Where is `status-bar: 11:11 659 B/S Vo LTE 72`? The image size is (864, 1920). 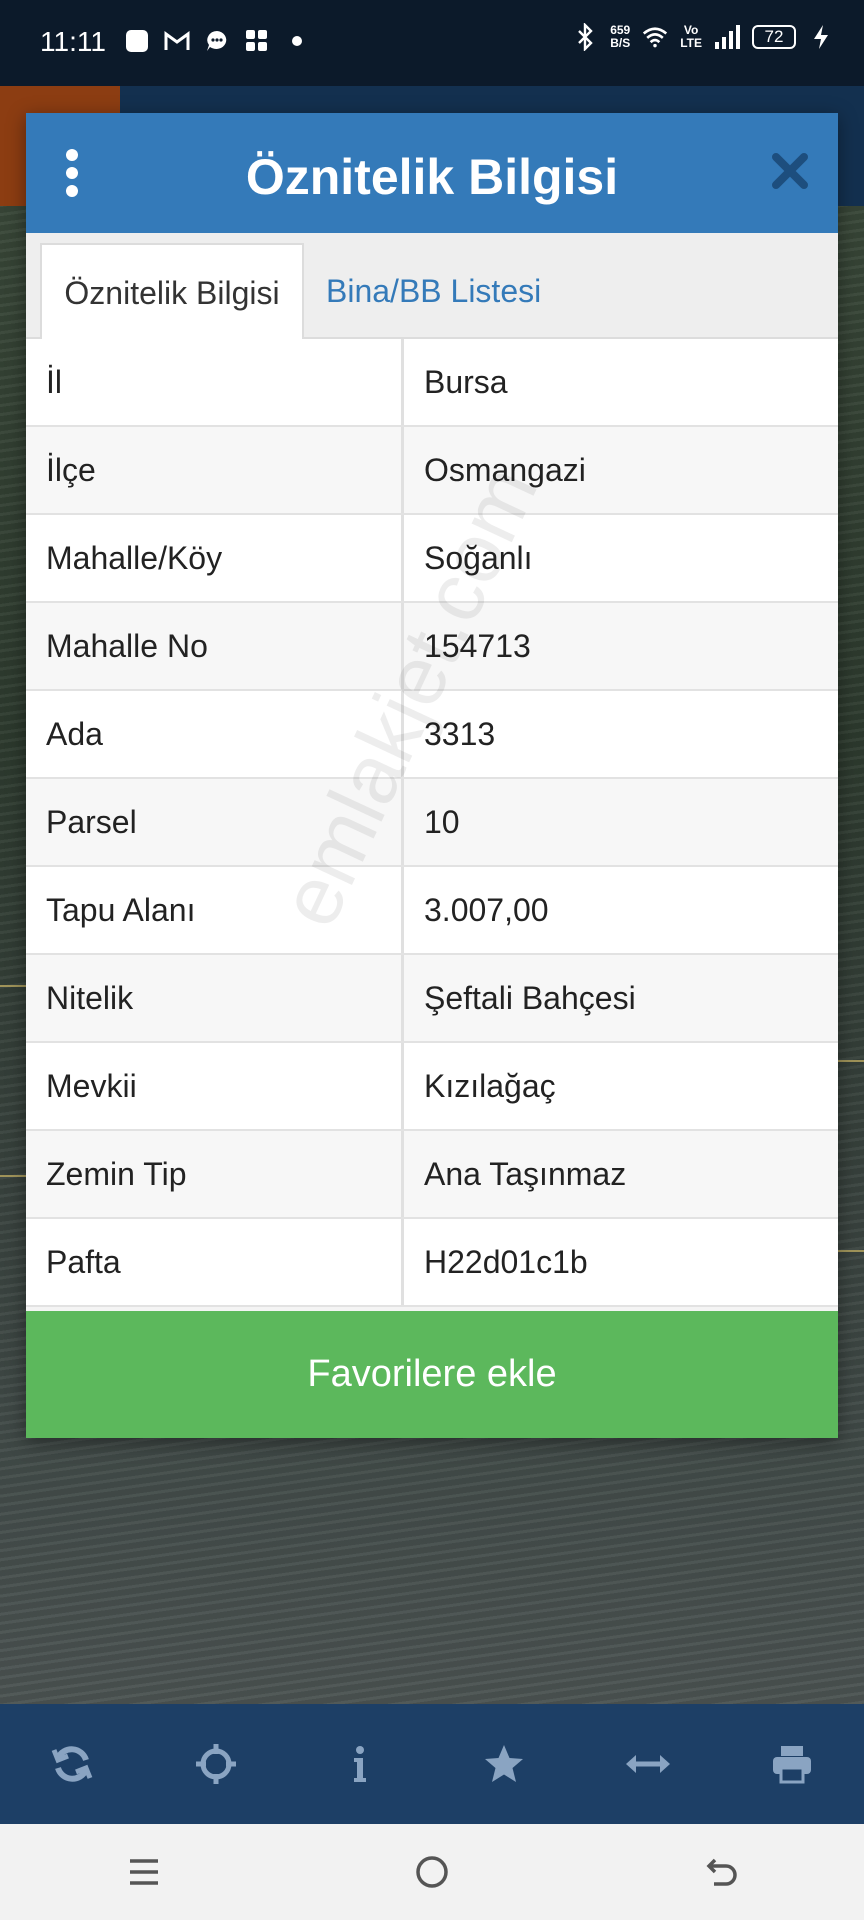 status-bar: 11:11 659 B/S Vo LTE 72 is located at coordinates (432, 43).